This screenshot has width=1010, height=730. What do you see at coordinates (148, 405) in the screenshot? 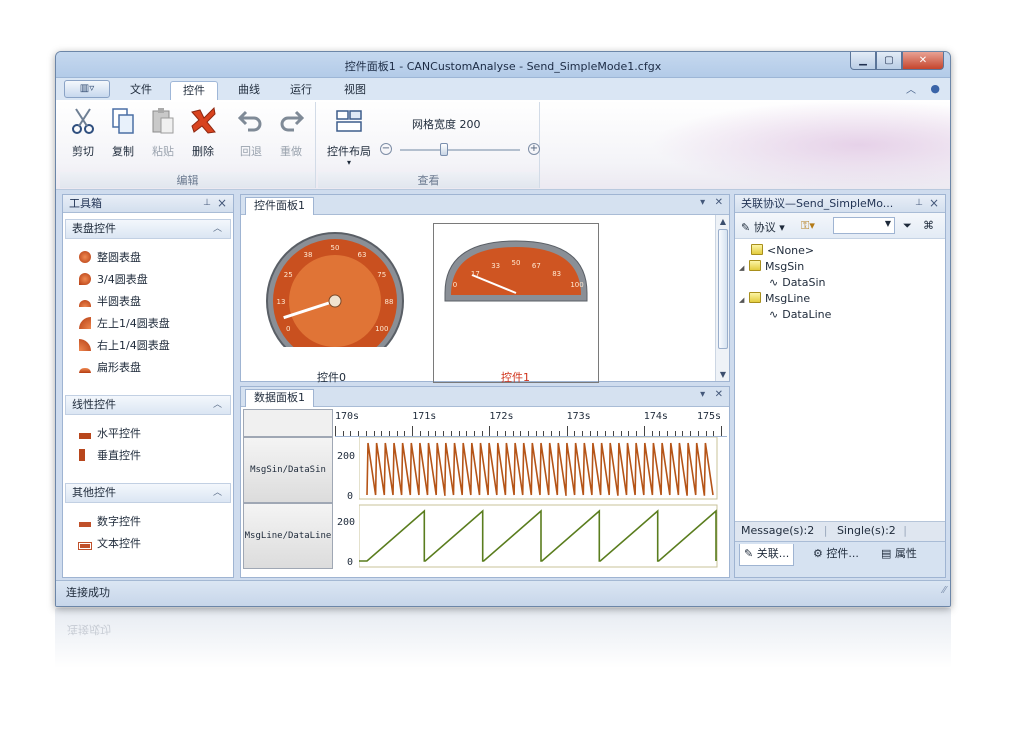
I see `toolbox-group-linear: 线性控件 ︿` at bounding box center [148, 405].